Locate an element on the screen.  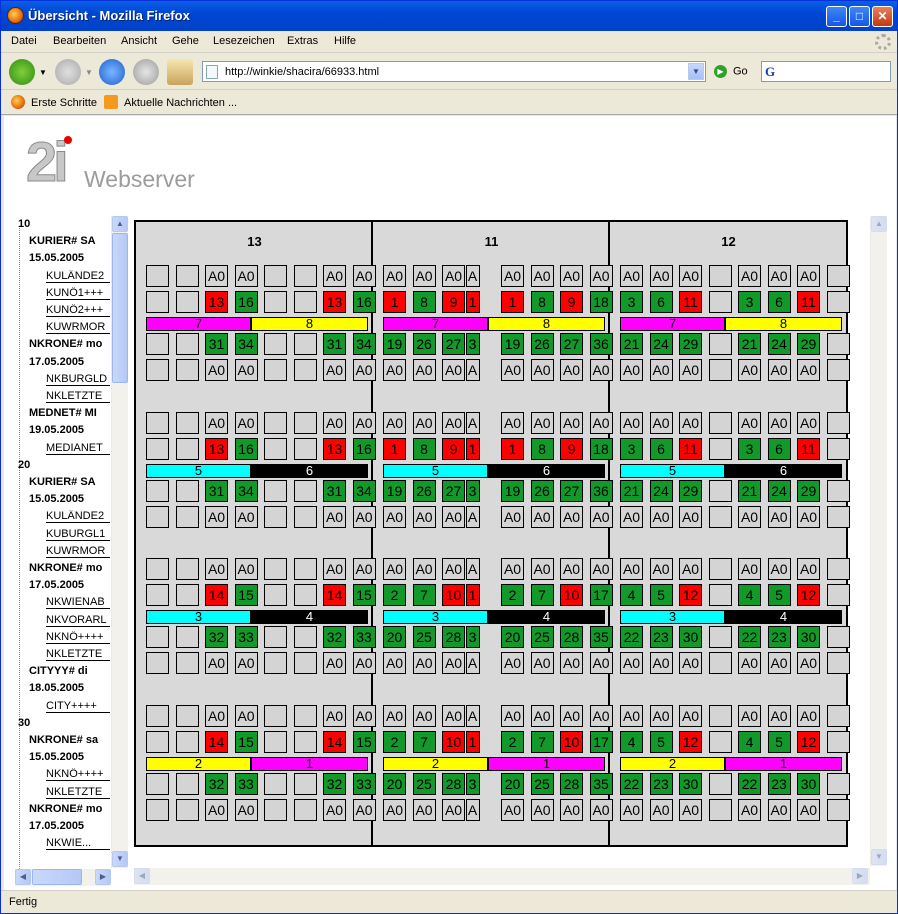
slot-number: 5 is located at coordinates (779, 595).